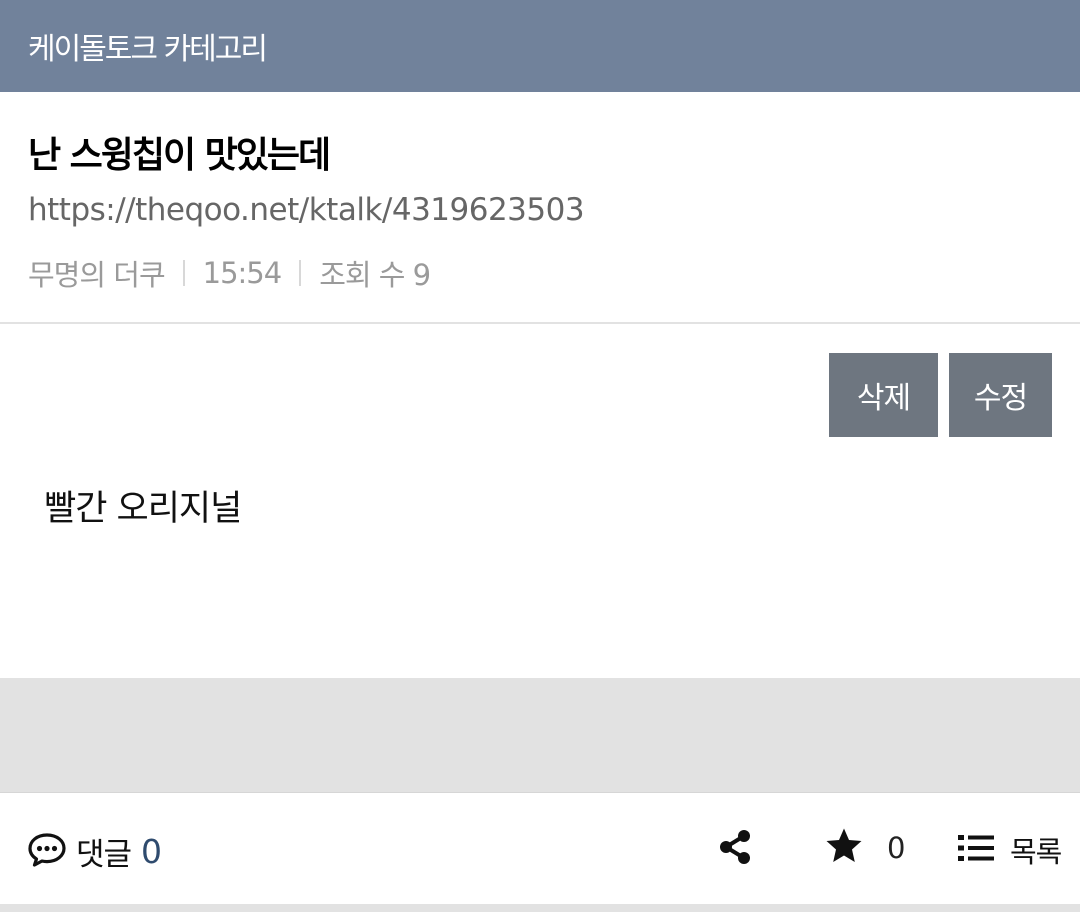  I want to click on bottom-divider, so click(540, 908).